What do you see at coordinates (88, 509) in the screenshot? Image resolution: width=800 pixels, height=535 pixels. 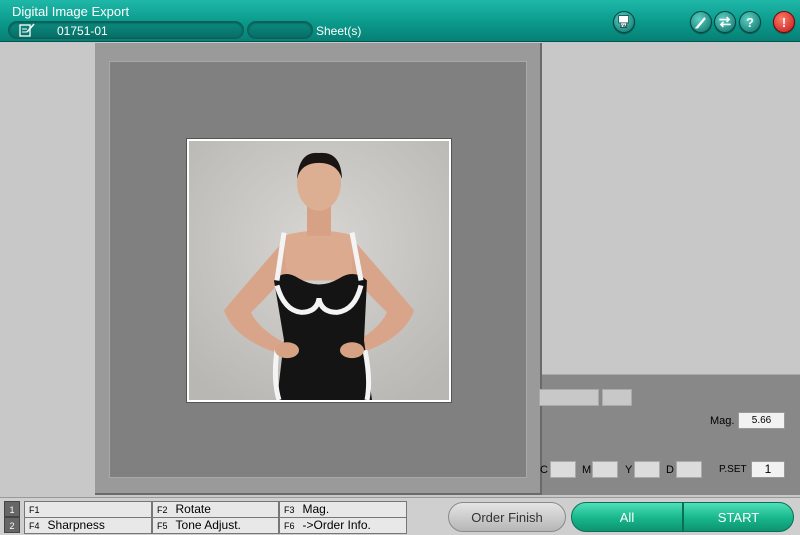 I see `f1-key: F1` at bounding box center [88, 509].